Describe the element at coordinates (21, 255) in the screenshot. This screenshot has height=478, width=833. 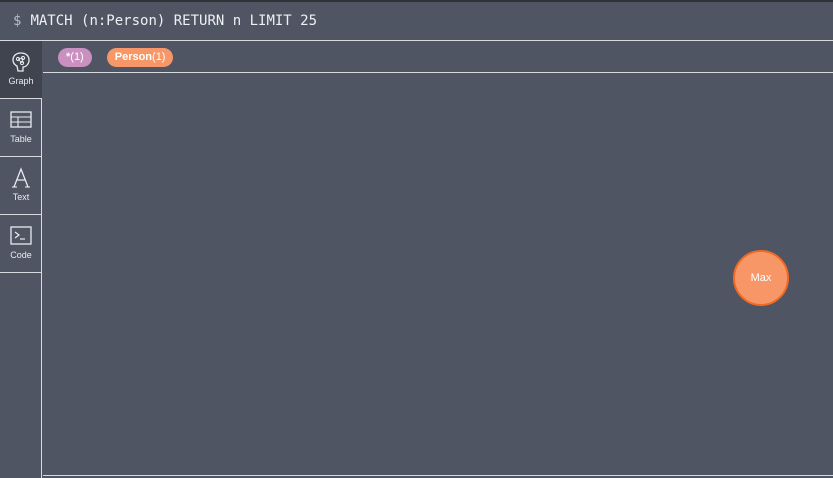
I see `code-view-label: Code` at that location.